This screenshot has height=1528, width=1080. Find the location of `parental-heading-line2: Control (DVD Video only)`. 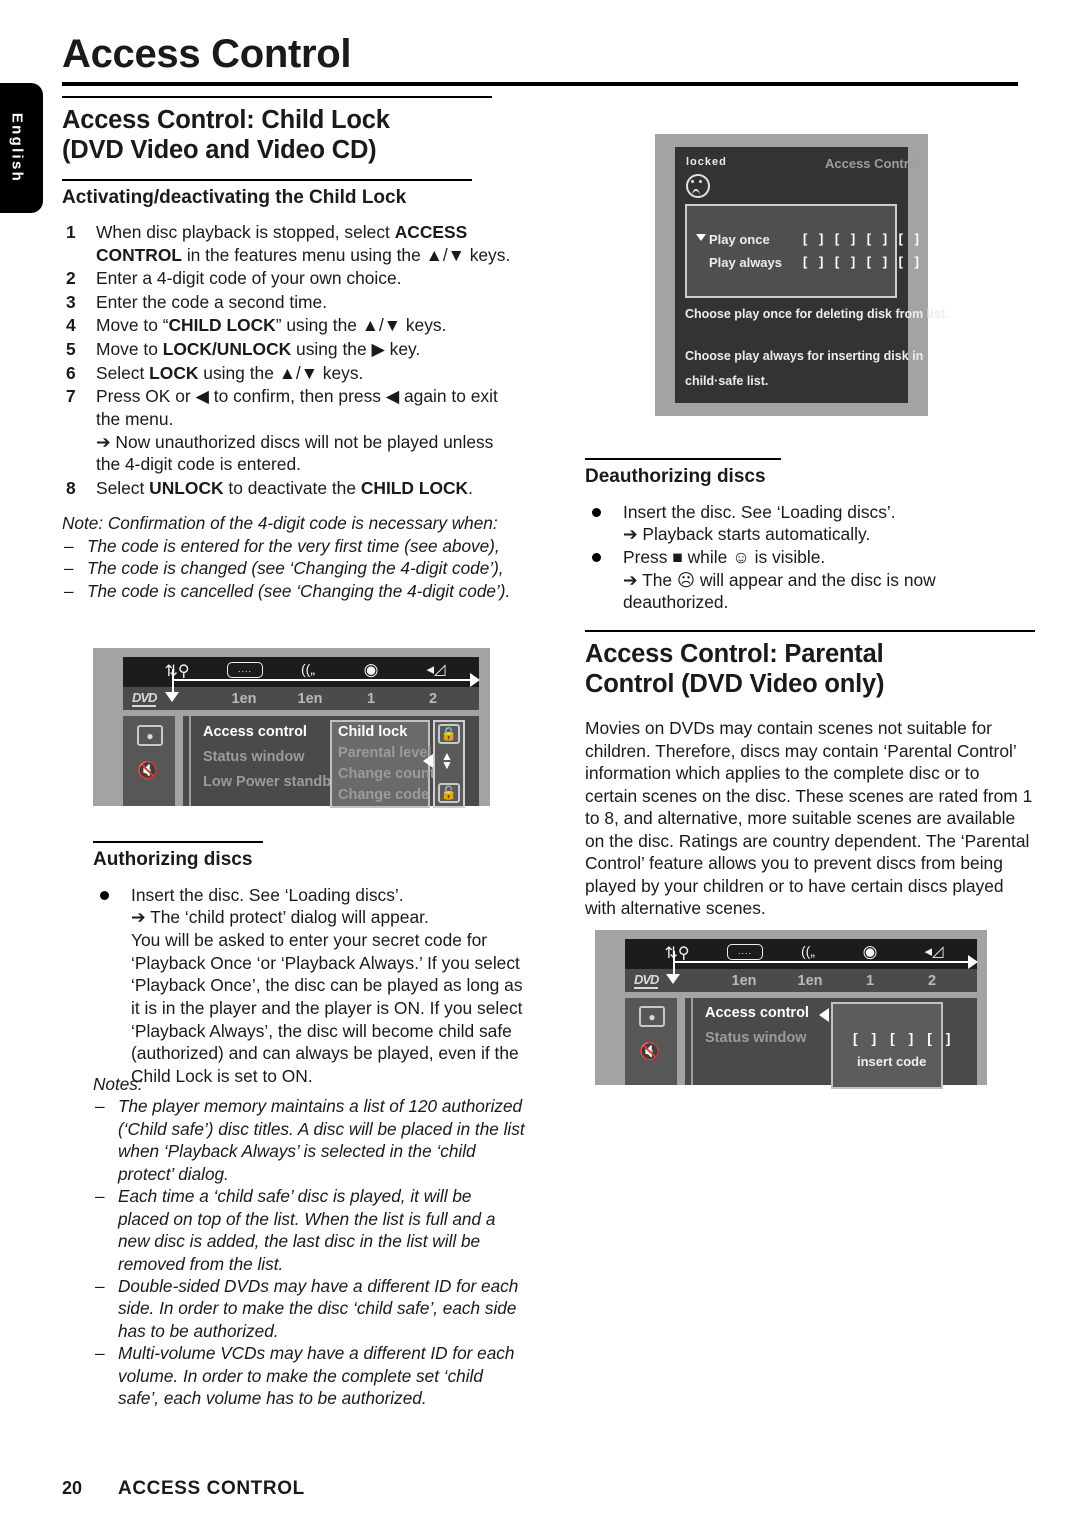

parental-heading-line2: Control (DVD Video only) is located at coordinates (735, 684).